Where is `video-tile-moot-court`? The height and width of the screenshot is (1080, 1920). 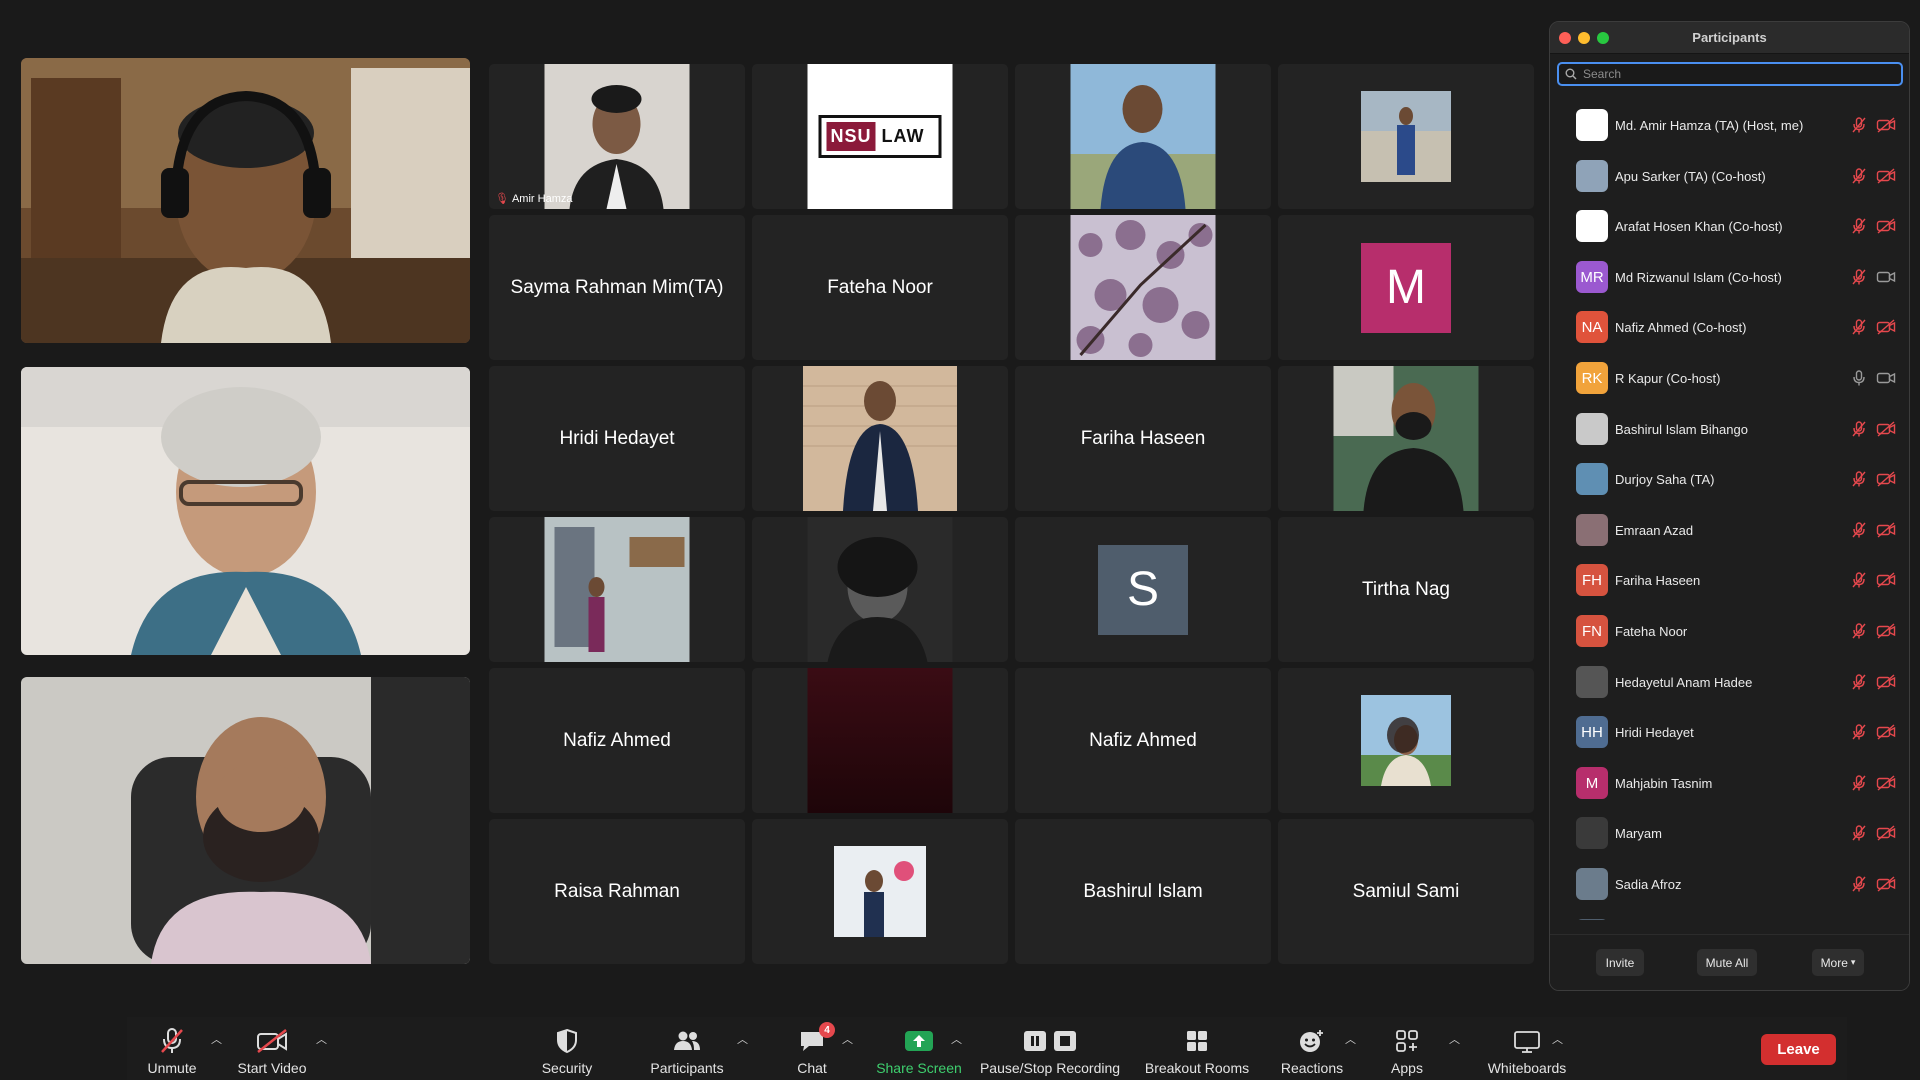 video-tile-moot-court is located at coordinates (617, 589).